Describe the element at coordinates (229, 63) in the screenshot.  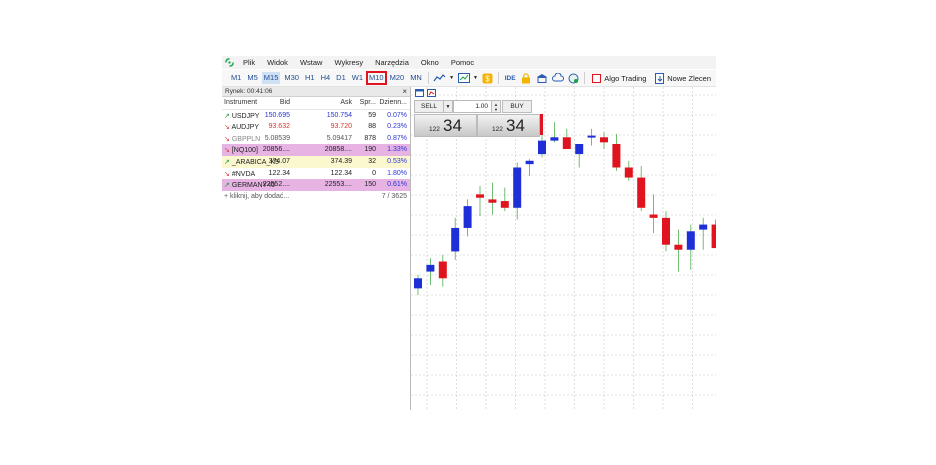
I see `app-logo-icon` at that location.